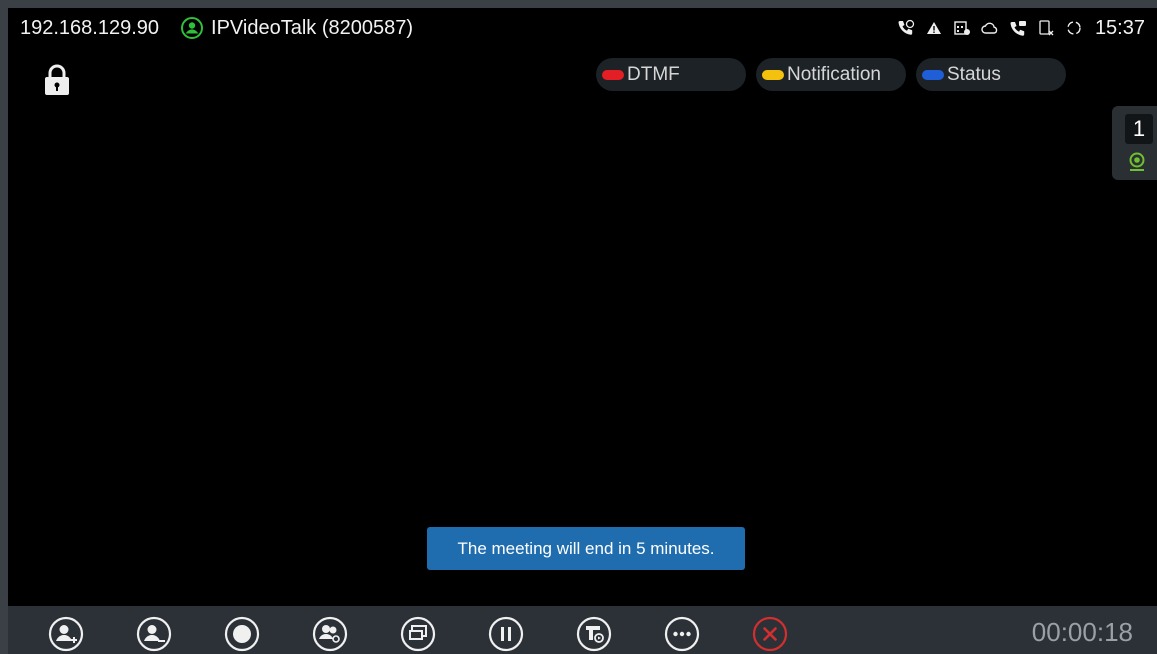 The height and width of the screenshot is (654, 1157). I want to click on record-icon, so click(242, 634).